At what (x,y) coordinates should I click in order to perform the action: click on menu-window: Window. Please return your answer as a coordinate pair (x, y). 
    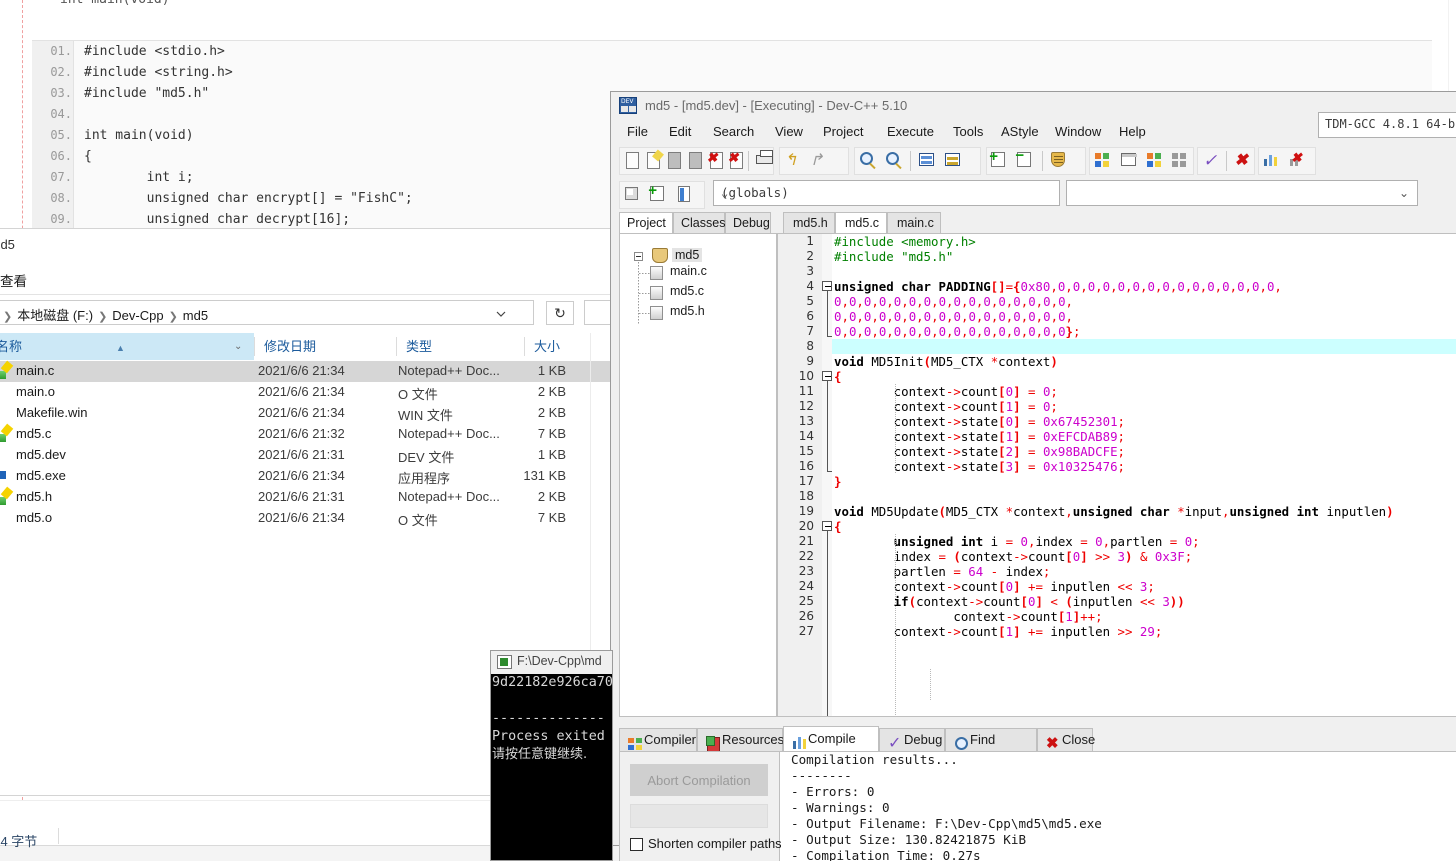
    Looking at the image, I should click on (1078, 131).